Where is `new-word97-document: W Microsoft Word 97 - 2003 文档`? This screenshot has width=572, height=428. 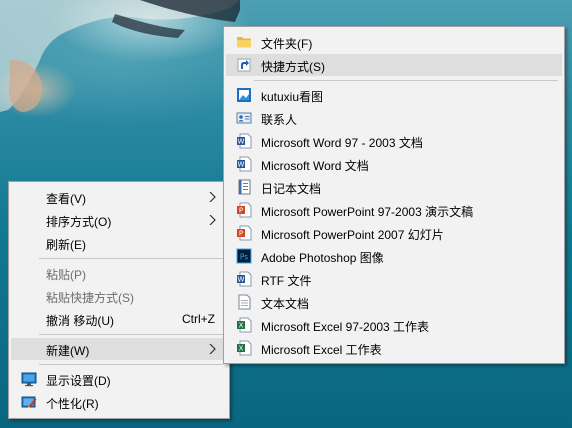
new-word97-document: W Microsoft Word 97 - 2003 文档 is located at coordinates (394, 141).